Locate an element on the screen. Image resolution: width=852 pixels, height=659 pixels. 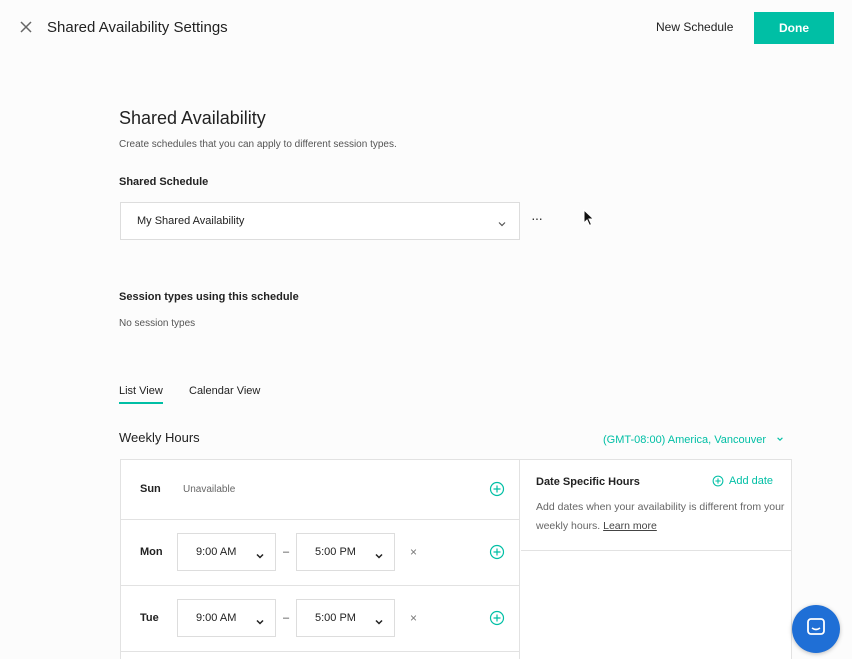
cursor-icon is located at coordinates (589, 220).